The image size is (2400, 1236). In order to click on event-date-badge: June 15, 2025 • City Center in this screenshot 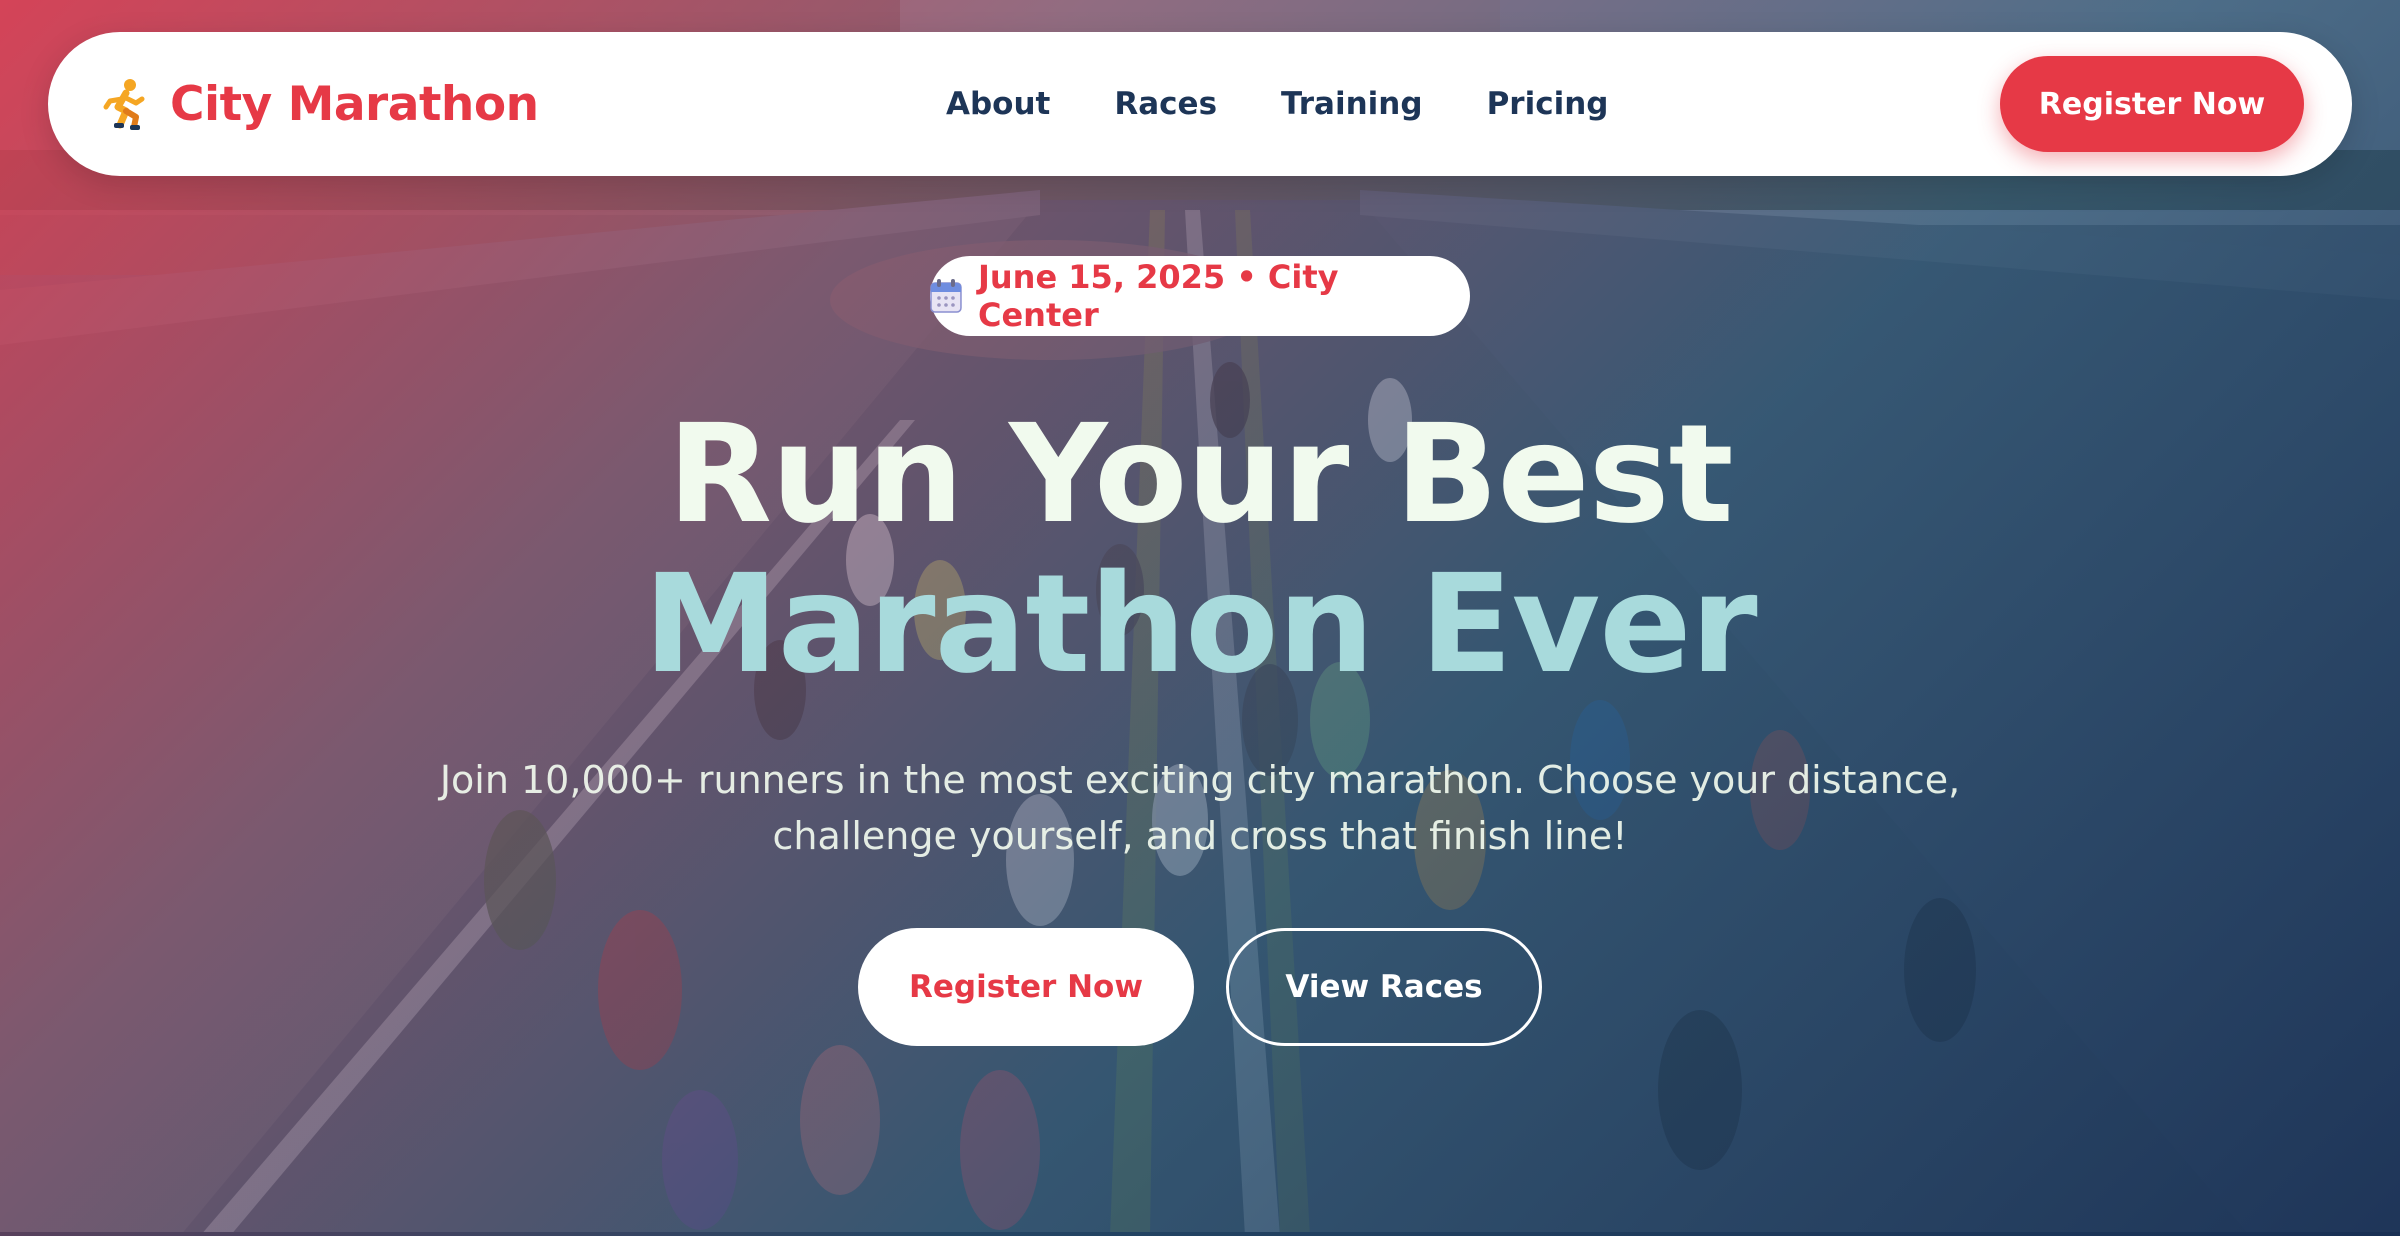, I will do `click(1200, 296)`.